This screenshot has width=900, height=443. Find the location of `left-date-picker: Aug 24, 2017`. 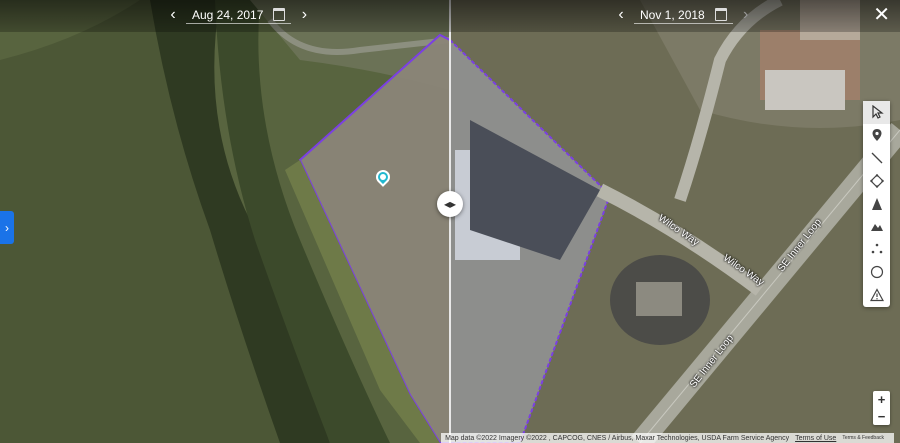

left-date-picker: Aug 24, 2017 is located at coordinates (239, 15).